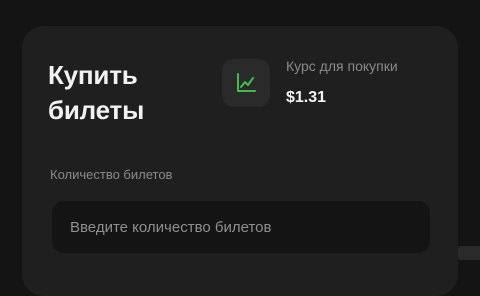 The image size is (480, 296). I want to click on purchase-rate-label: Курс для покупки, so click(342, 66).